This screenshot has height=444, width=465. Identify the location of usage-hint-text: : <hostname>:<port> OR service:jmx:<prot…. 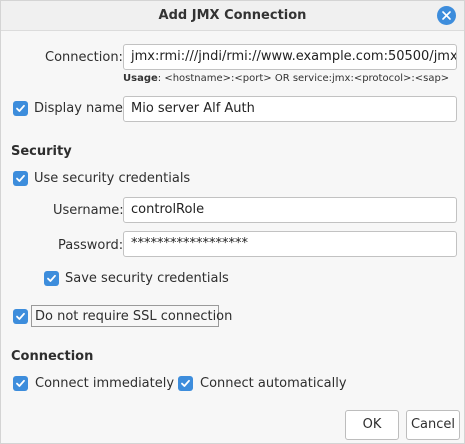
(303, 78).